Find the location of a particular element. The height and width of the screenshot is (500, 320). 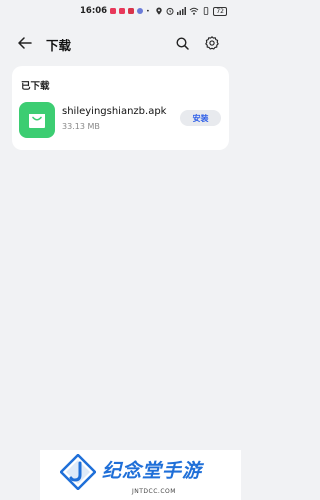

settings-button is located at coordinates (212, 43).